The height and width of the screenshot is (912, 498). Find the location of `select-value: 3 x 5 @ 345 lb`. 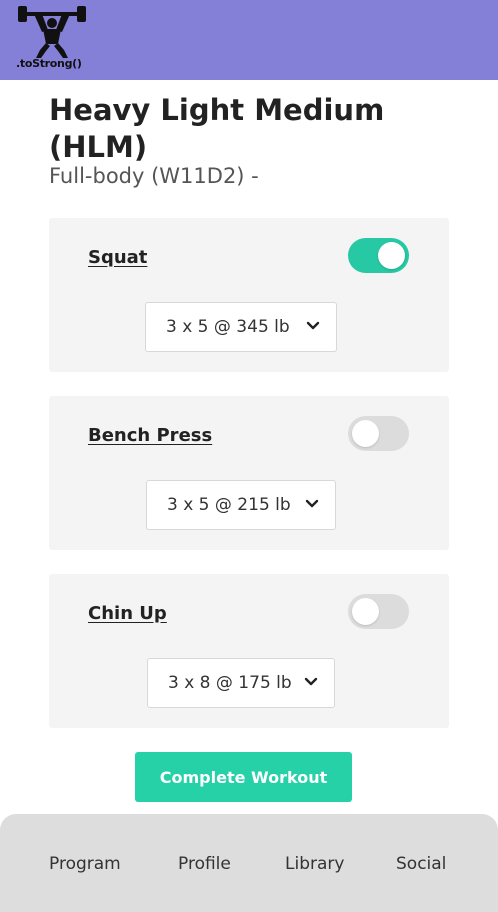

select-value: 3 x 5 @ 345 lb is located at coordinates (228, 327).